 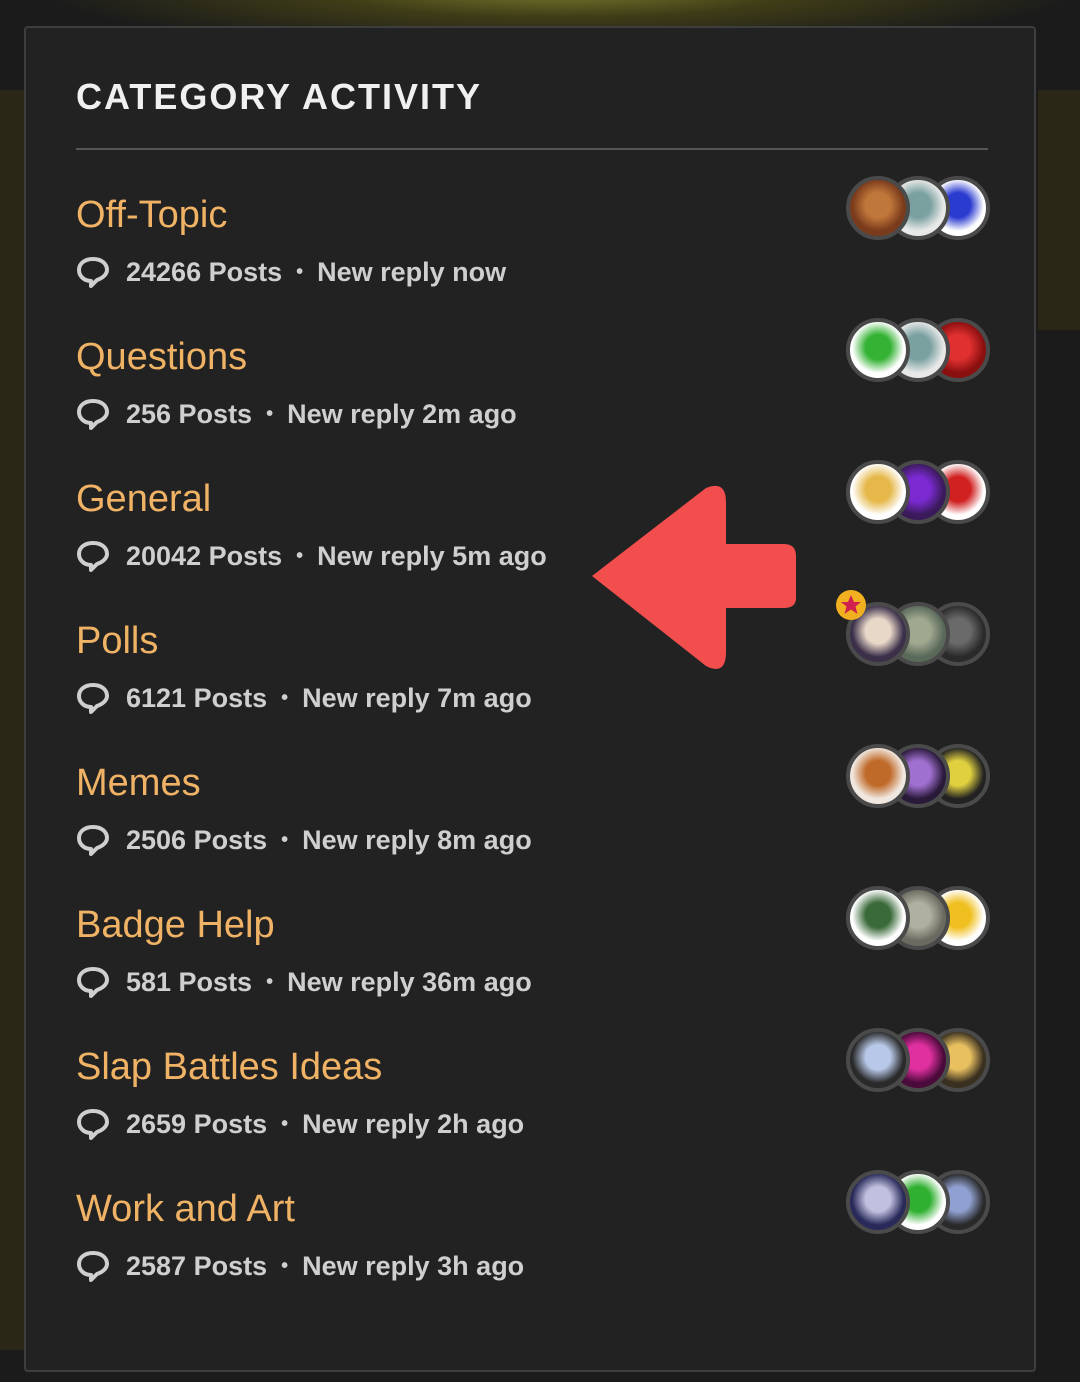 What do you see at coordinates (143, 499) in the screenshot?
I see `category-name-link: General` at bounding box center [143, 499].